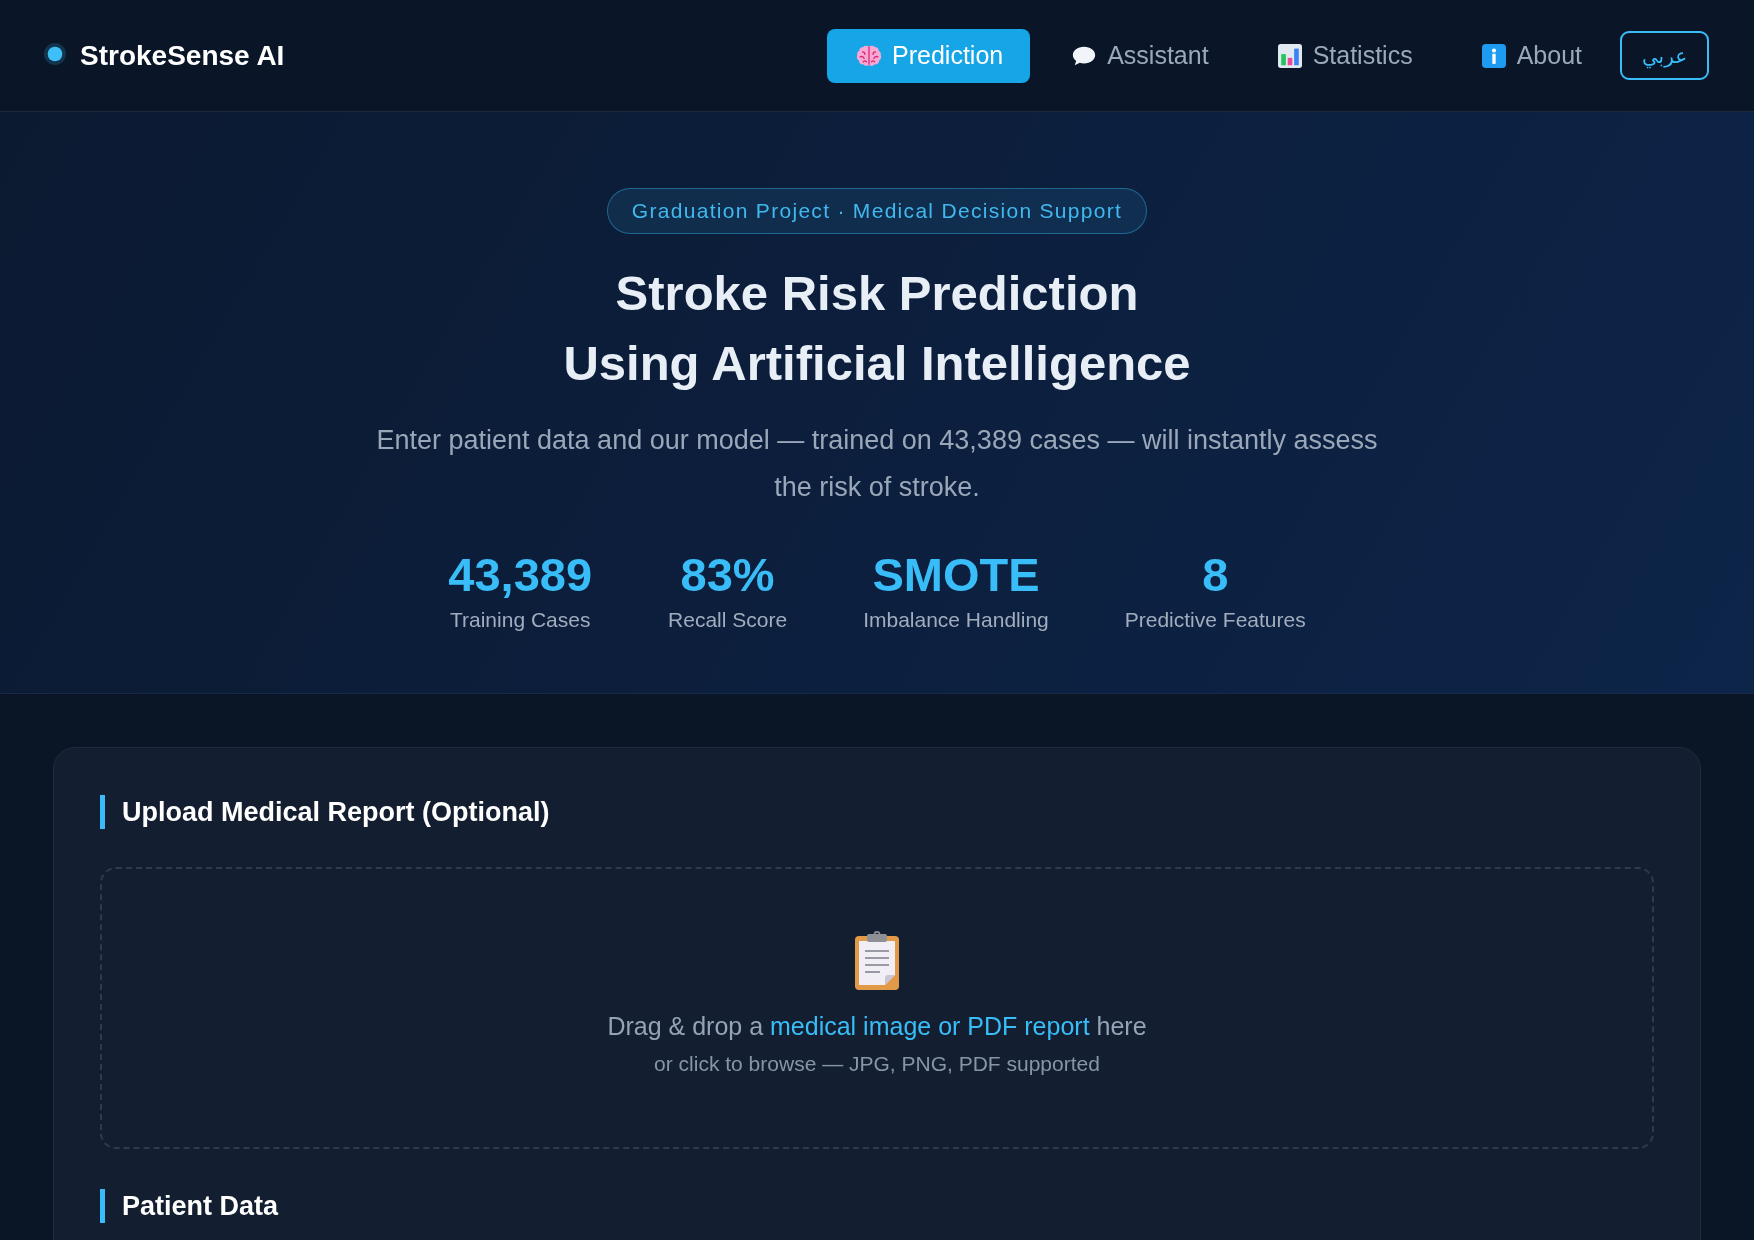  What do you see at coordinates (956, 575) in the screenshot?
I see `stat-value: SMOTE` at bounding box center [956, 575].